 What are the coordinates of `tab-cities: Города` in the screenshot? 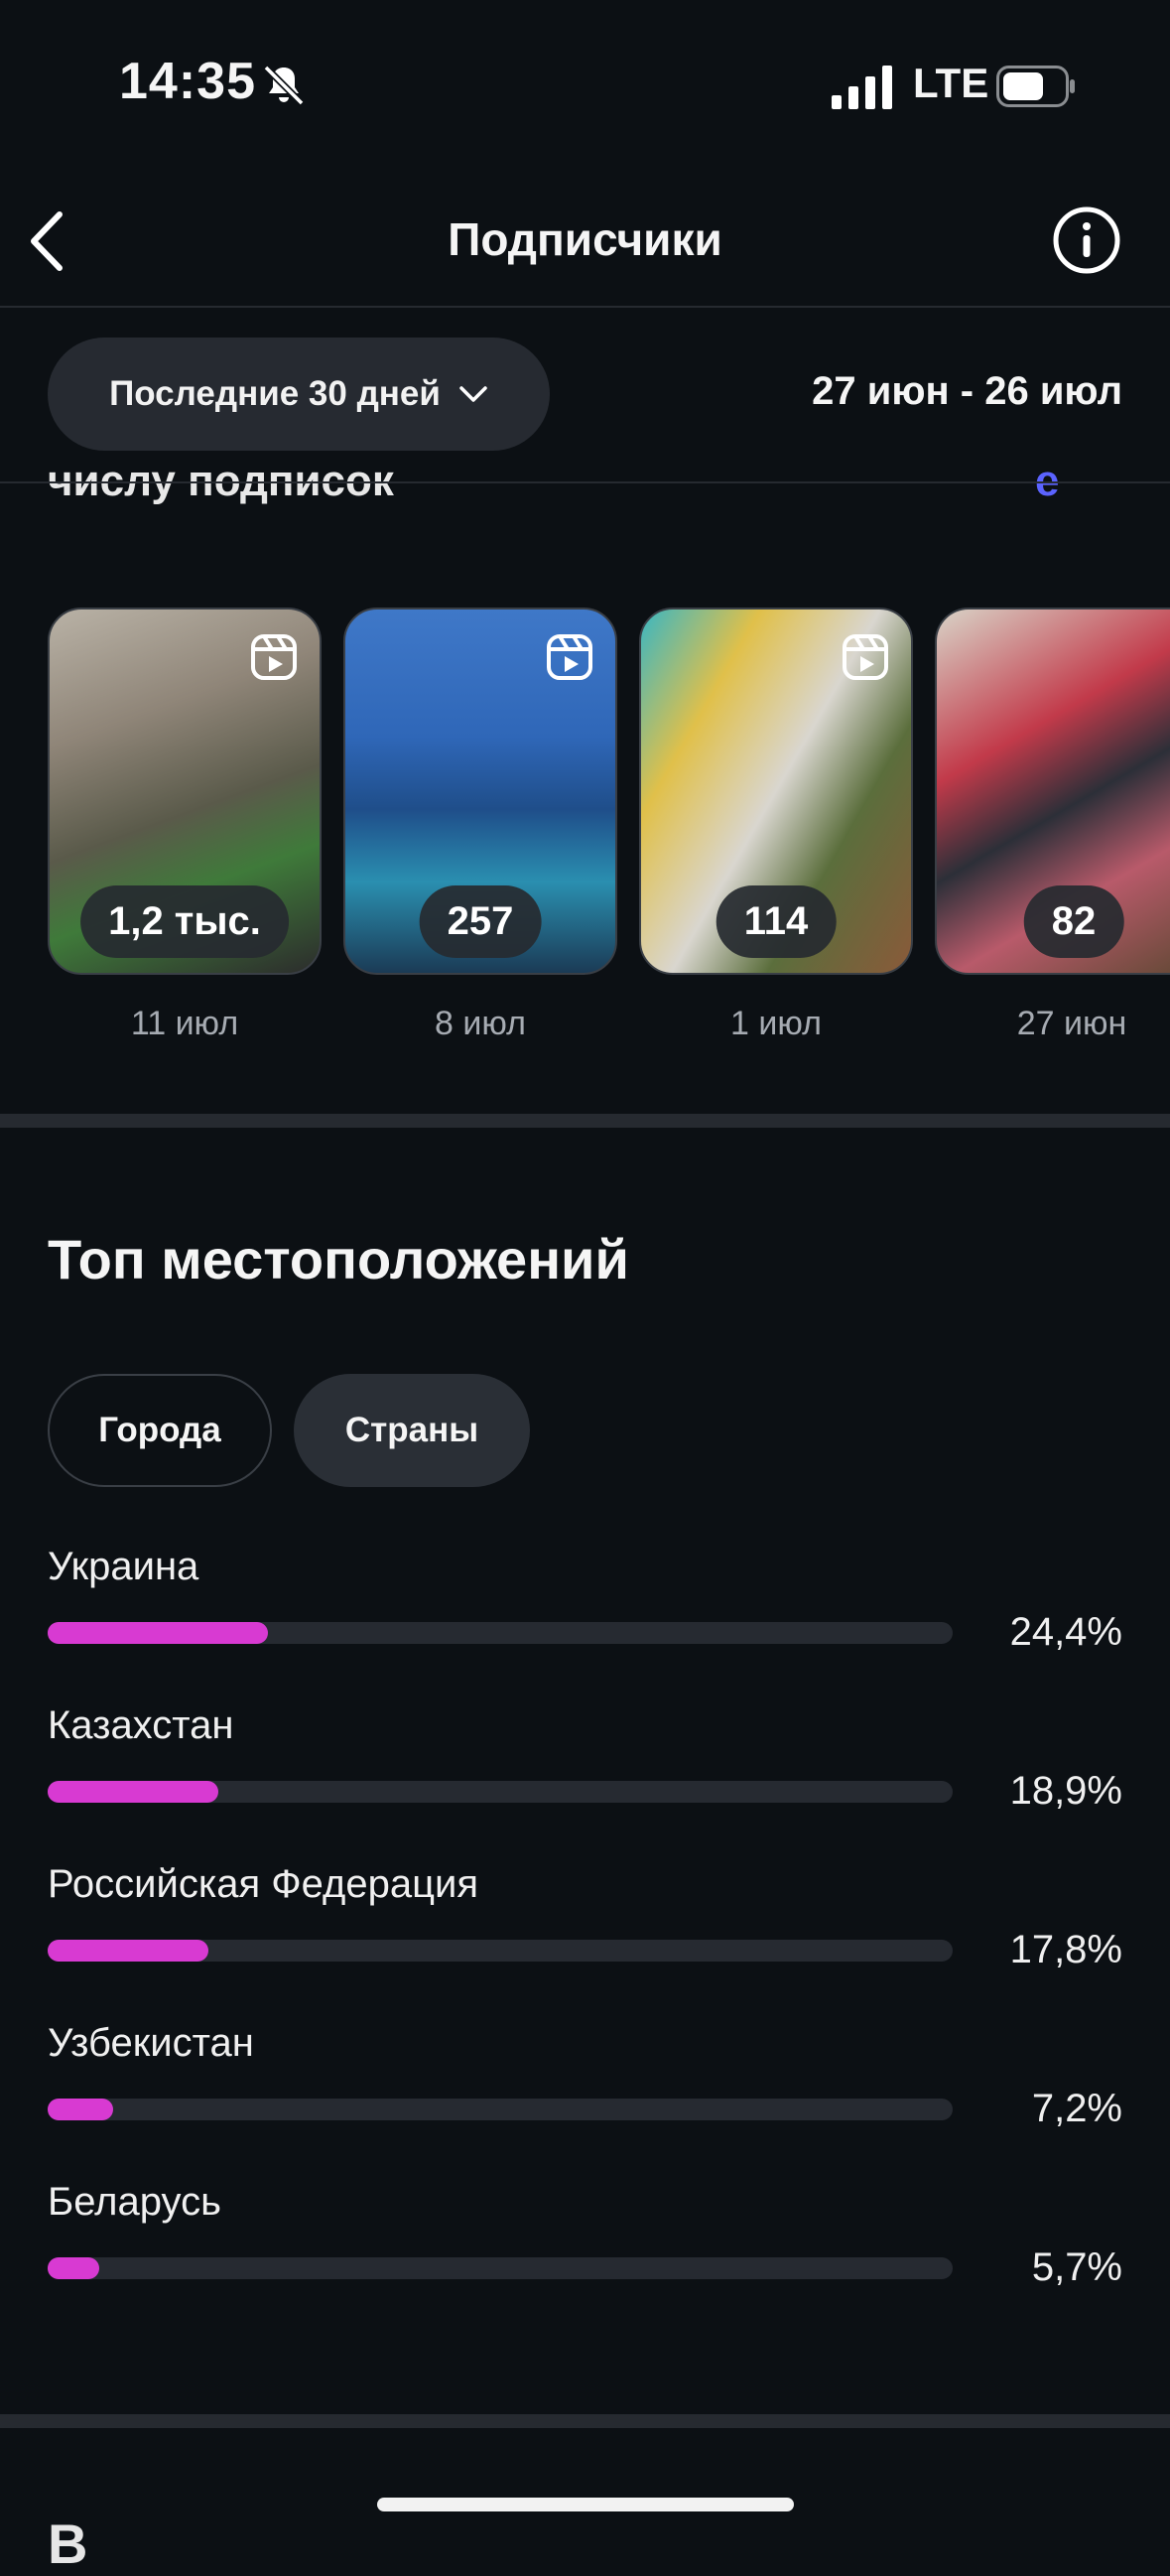 It's located at (160, 1430).